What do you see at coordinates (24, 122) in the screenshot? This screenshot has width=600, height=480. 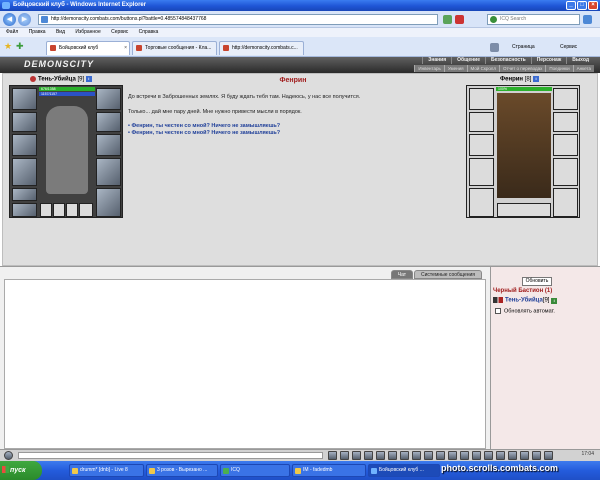 I see `slot-earrings` at bounding box center [24, 122].